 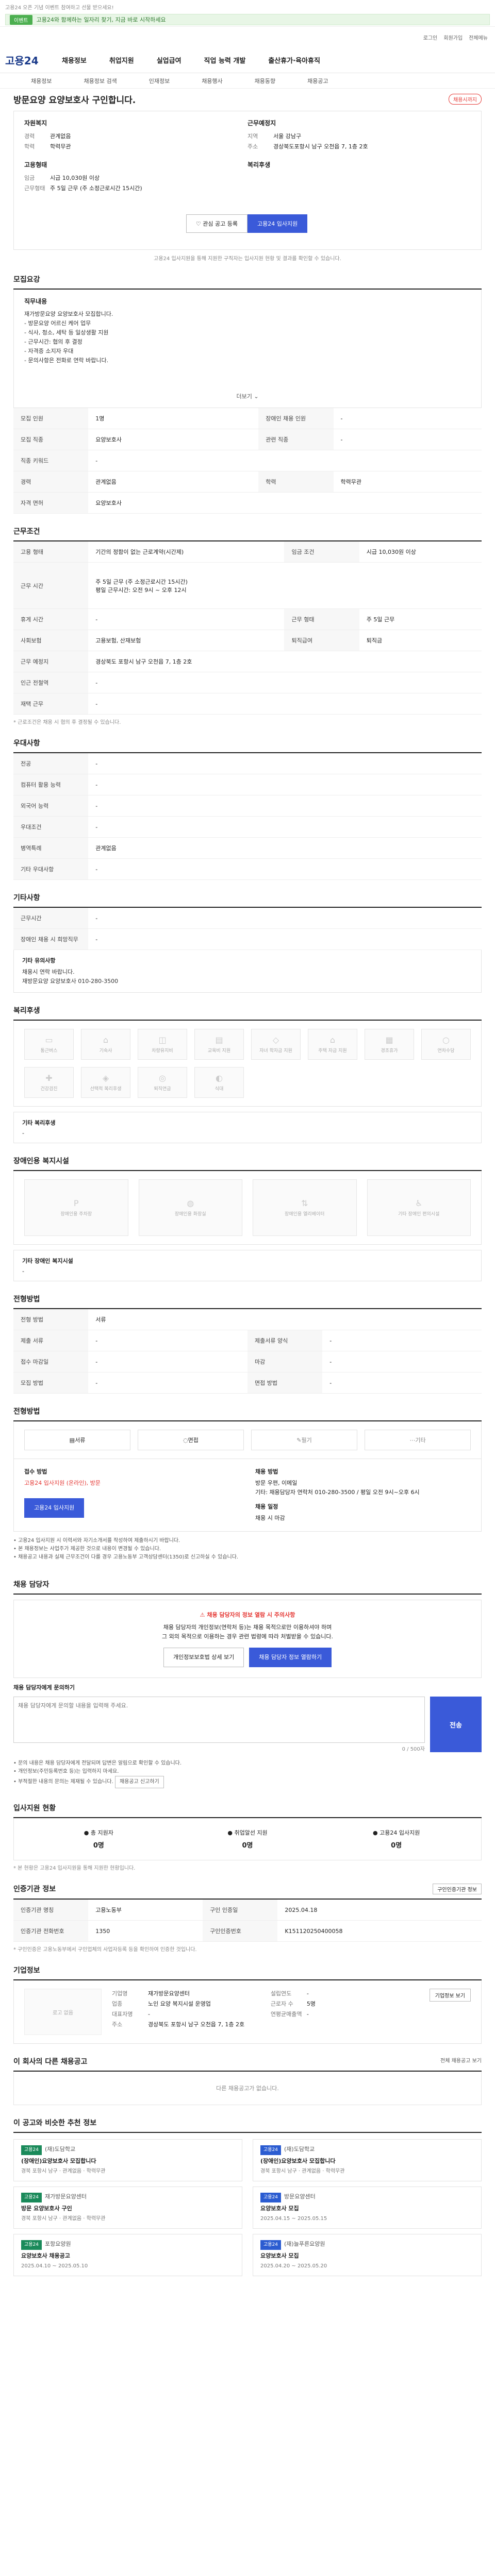 What do you see at coordinates (240, 1931) in the screenshot?
I see `label: 구인인증번호` at bounding box center [240, 1931].